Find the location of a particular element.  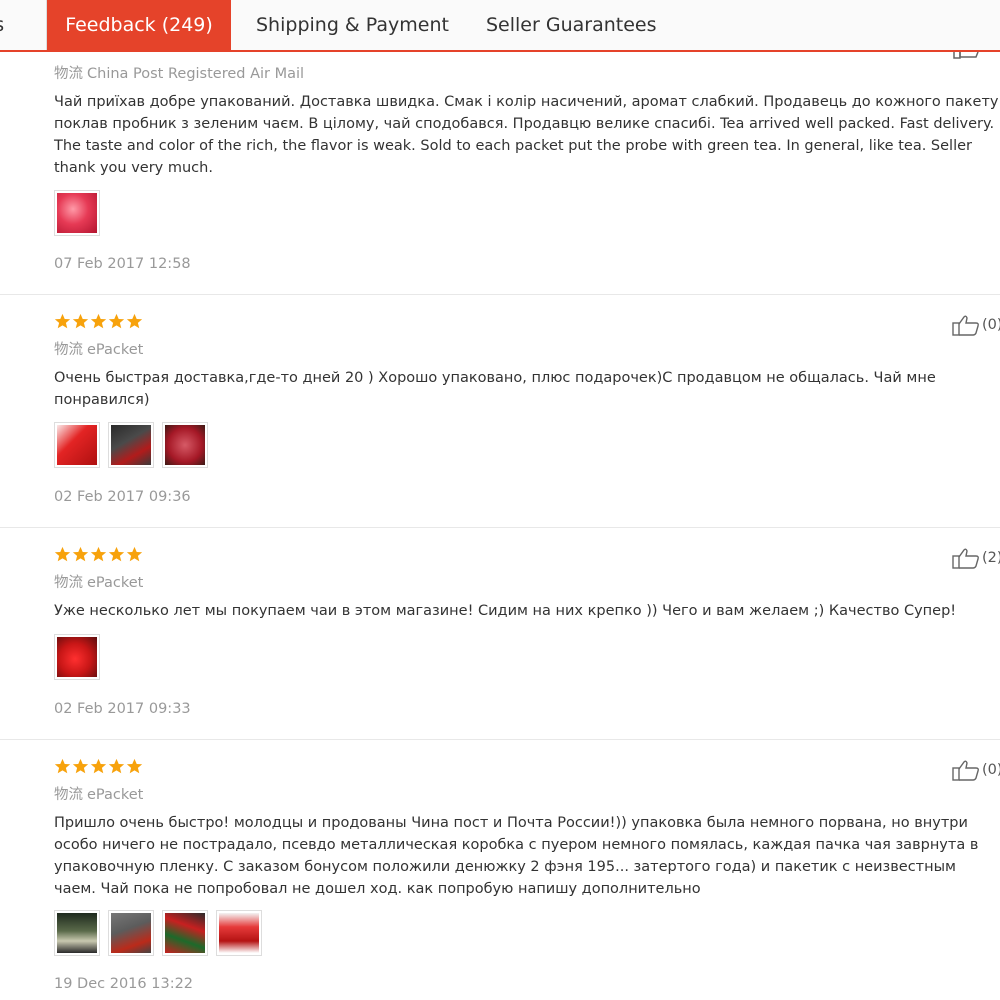

tab-item-details: ails is located at coordinates (16, 25).